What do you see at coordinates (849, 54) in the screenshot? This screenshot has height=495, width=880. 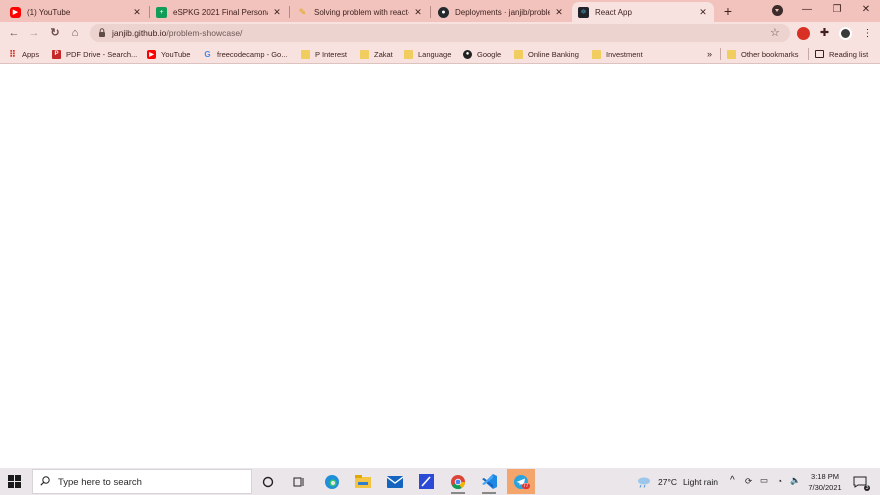 I see `bookmark-label: Reading list` at bounding box center [849, 54].